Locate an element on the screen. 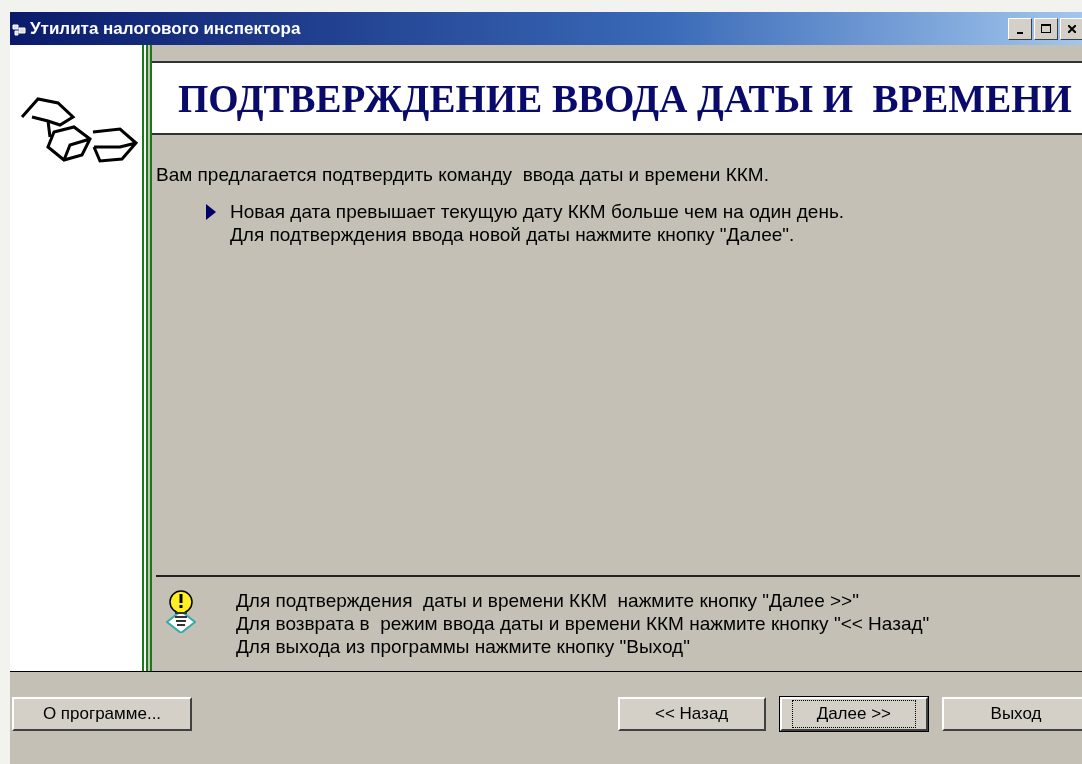 The width and height of the screenshot is (1082, 764). close-button is located at coordinates (1071, 28).